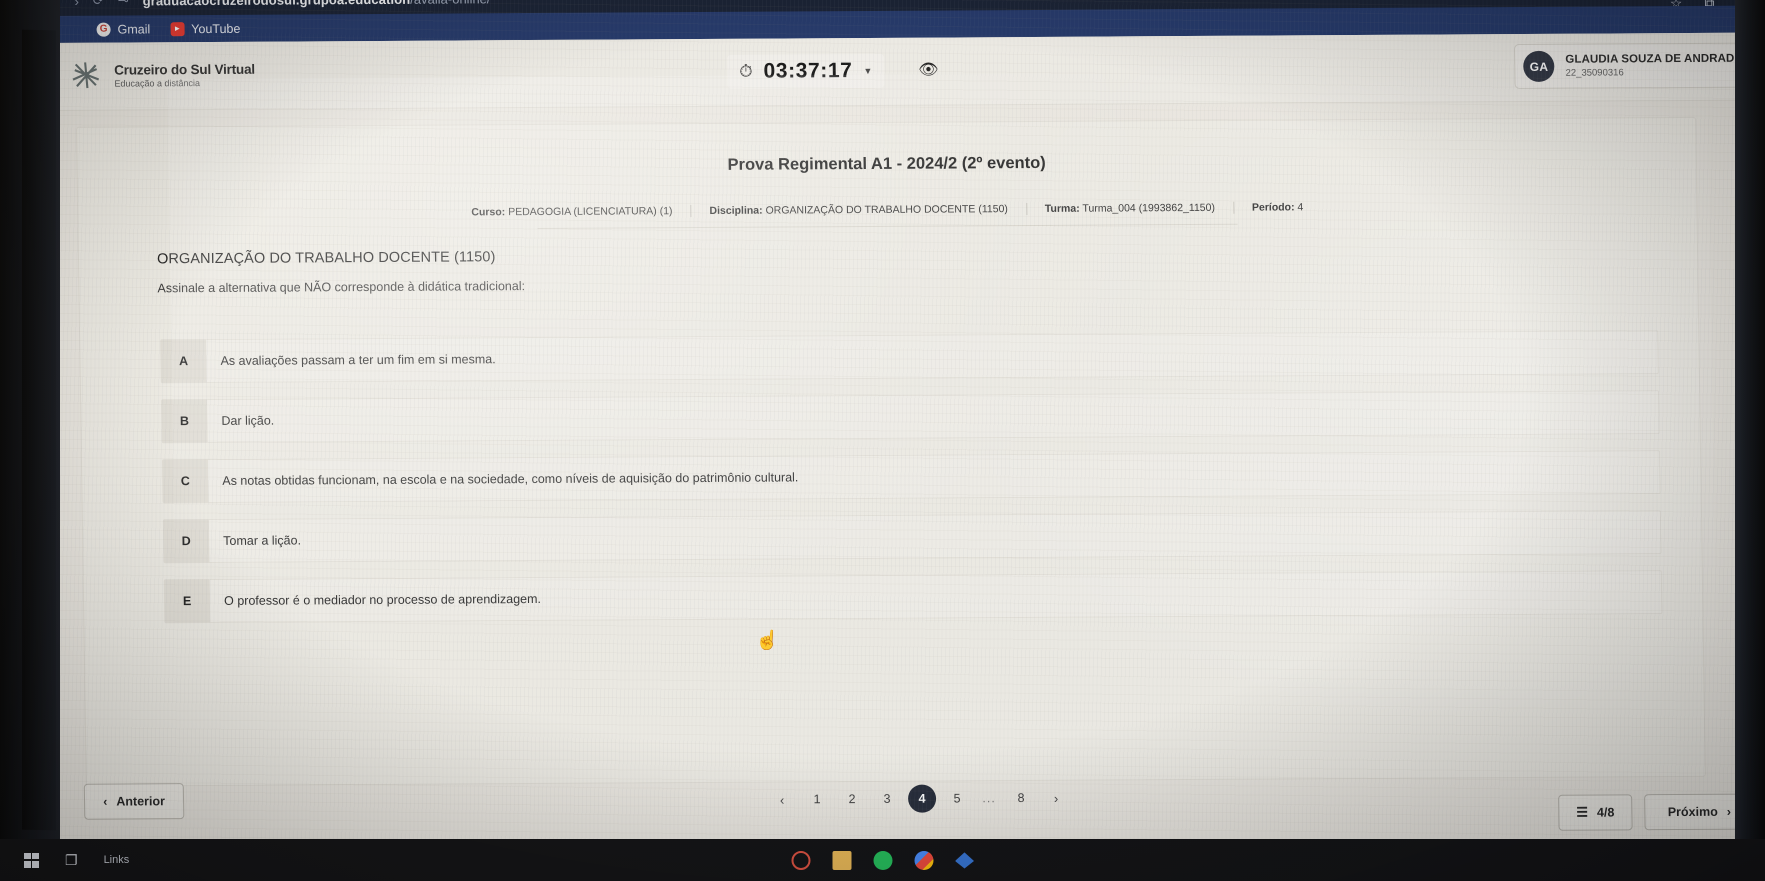 This screenshot has height=881, width=1765. Describe the element at coordinates (817, 799) in the screenshot. I see `pager-page-1: 1` at that location.